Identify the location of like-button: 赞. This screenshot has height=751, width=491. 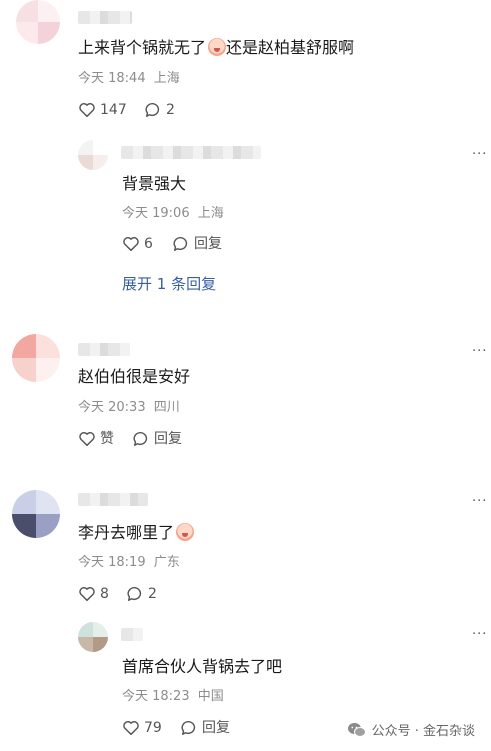
(96, 439).